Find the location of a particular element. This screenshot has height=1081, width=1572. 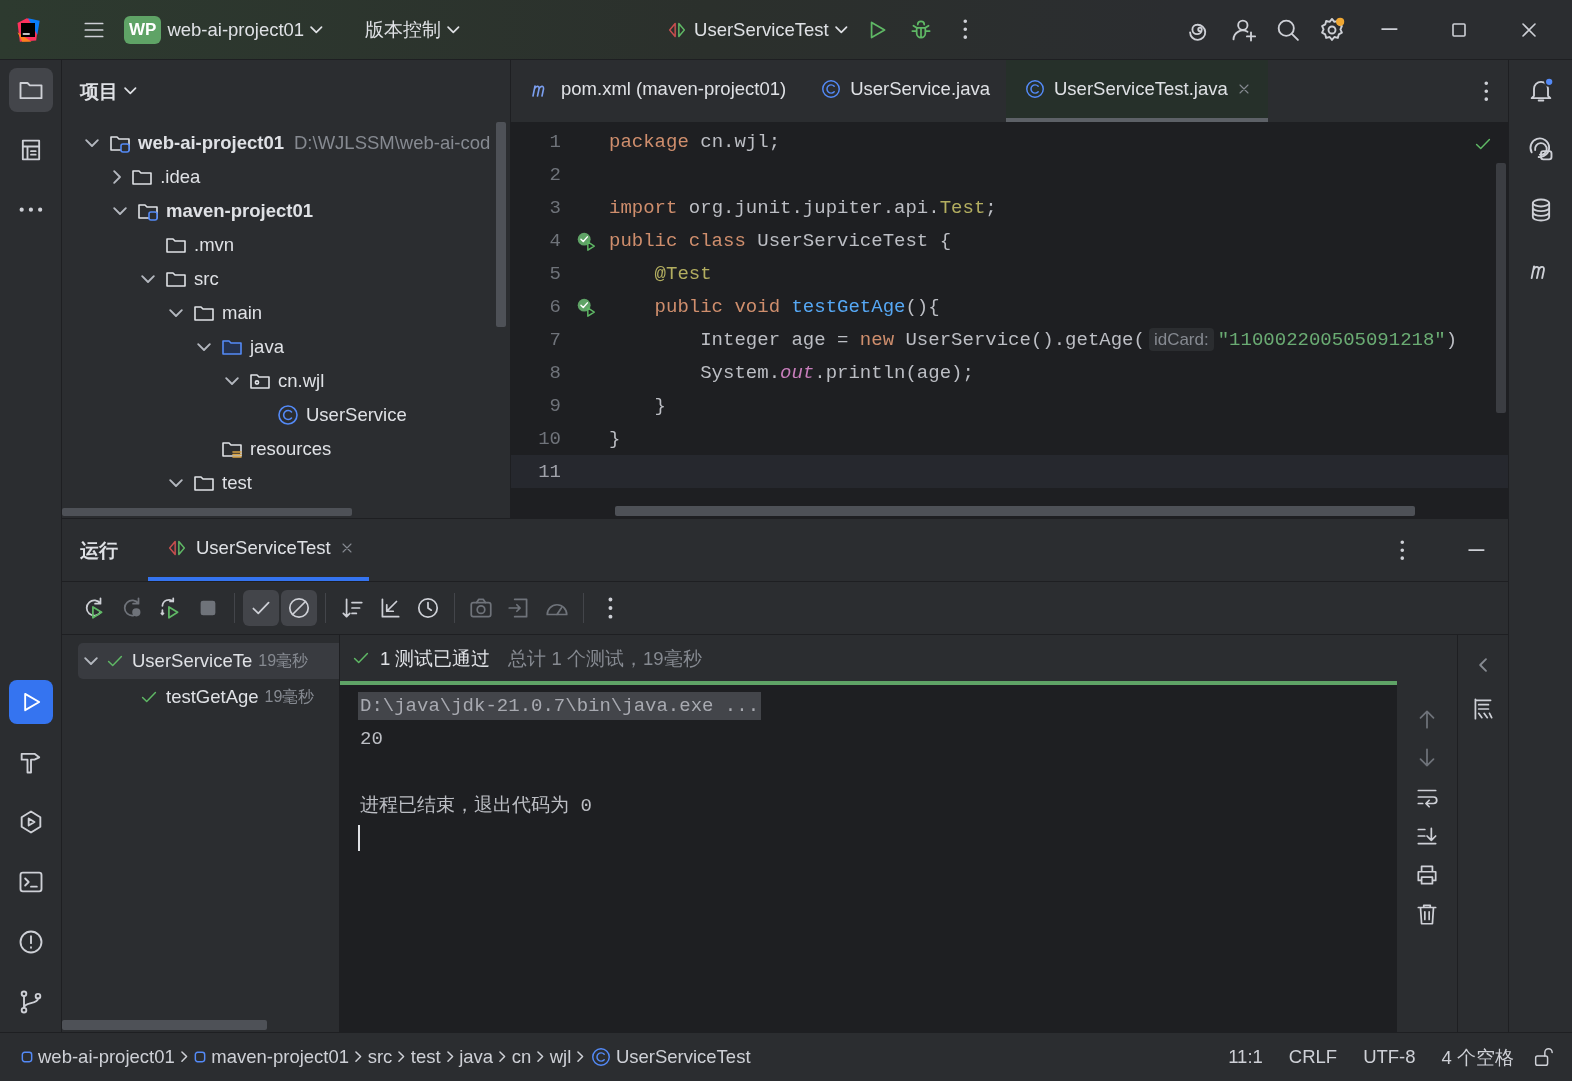

ban-icon is located at coordinates (299, 608).